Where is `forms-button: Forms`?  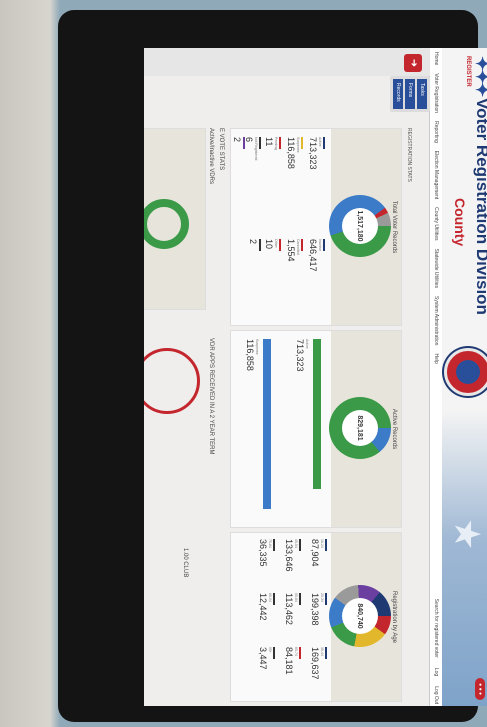 forms-button: Forms is located at coordinates (410, 94).